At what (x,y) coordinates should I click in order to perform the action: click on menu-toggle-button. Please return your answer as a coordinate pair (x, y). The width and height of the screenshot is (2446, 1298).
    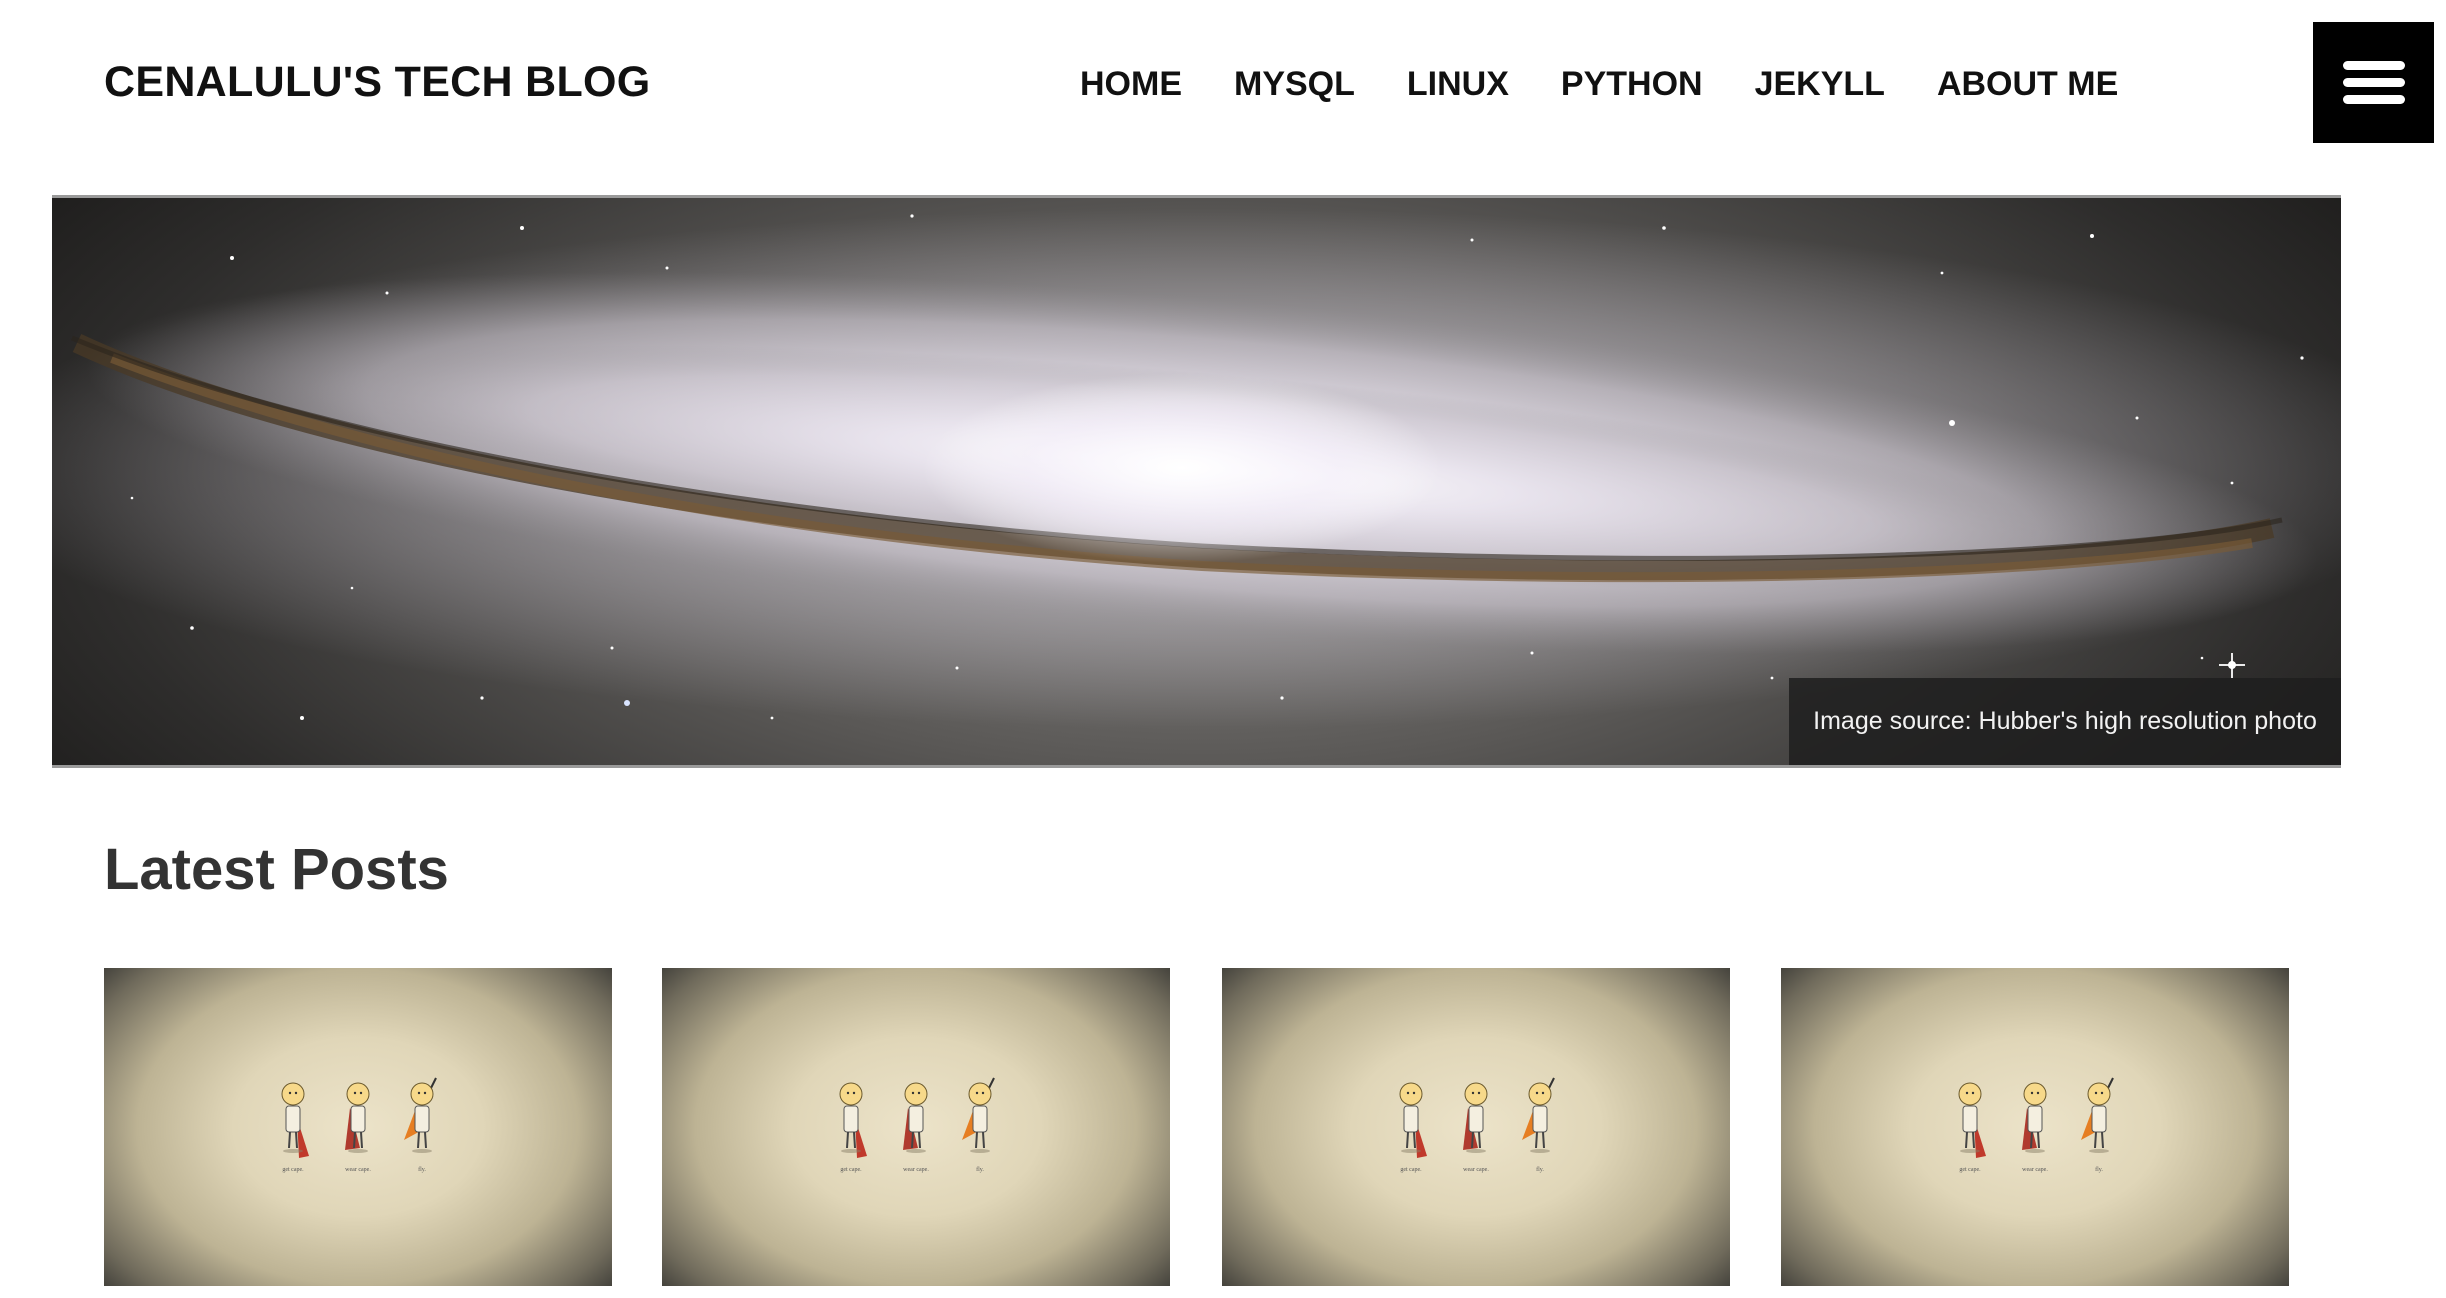
    Looking at the image, I should click on (2373, 82).